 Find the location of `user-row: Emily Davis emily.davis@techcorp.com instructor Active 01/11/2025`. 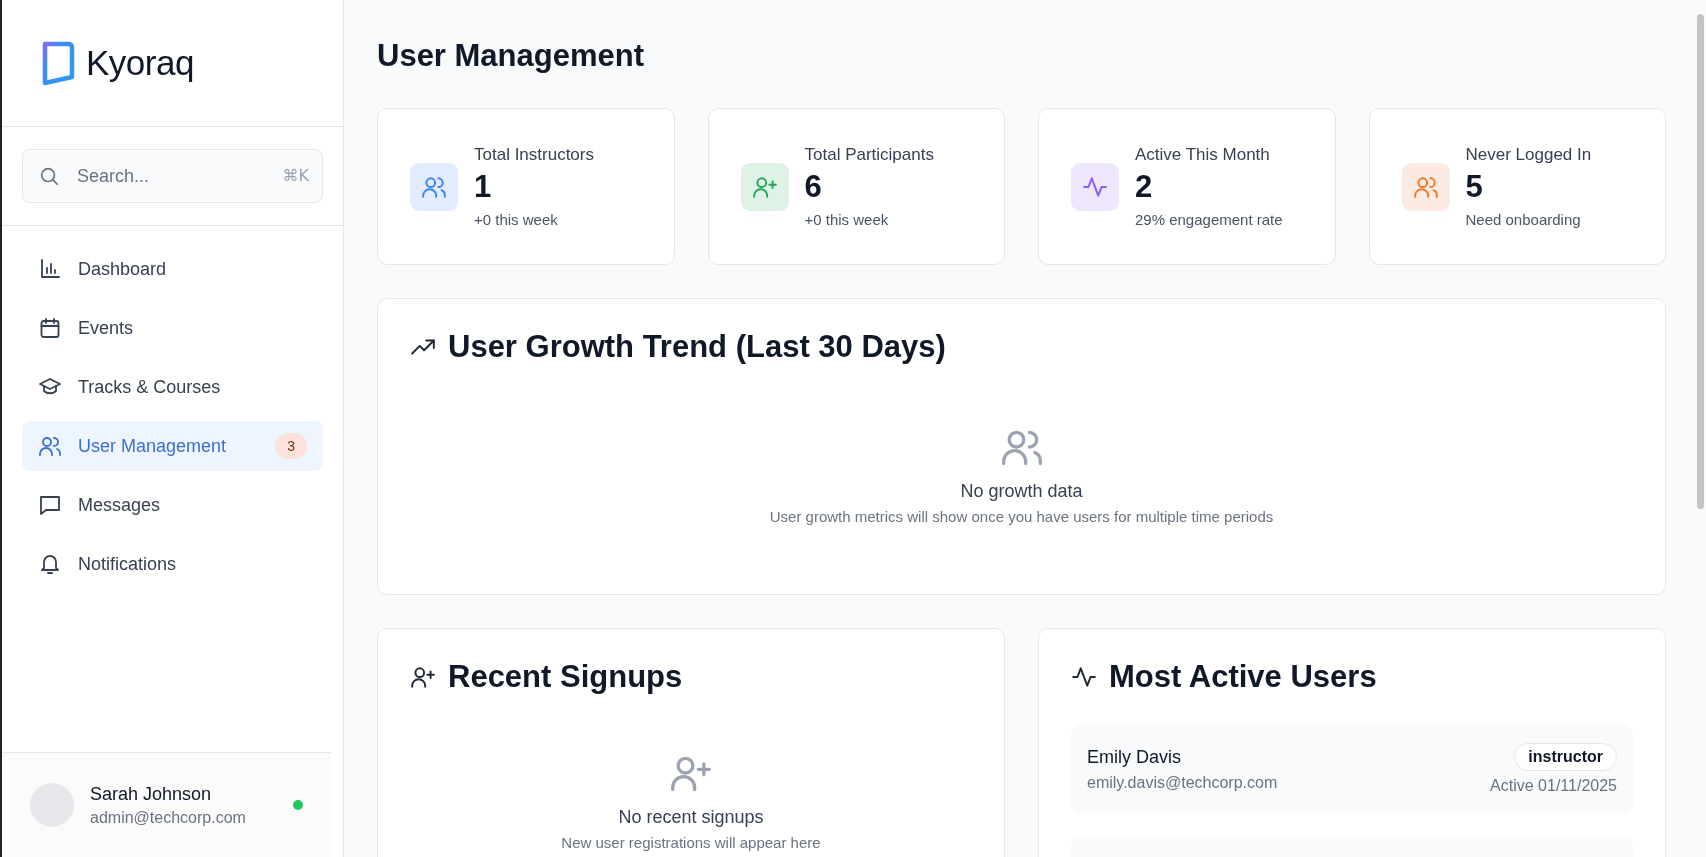

user-row: Emily Davis emily.davis@techcorp.com instructor Active 01/11/2025 is located at coordinates (1352, 769).